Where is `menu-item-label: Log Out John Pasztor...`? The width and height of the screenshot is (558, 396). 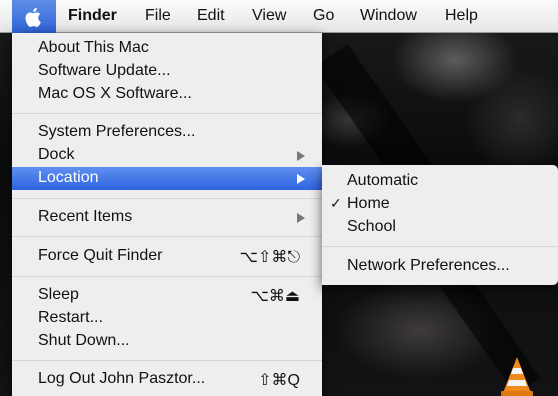 menu-item-label: Log Out John Pasztor... is located at coordinates (122, 378).